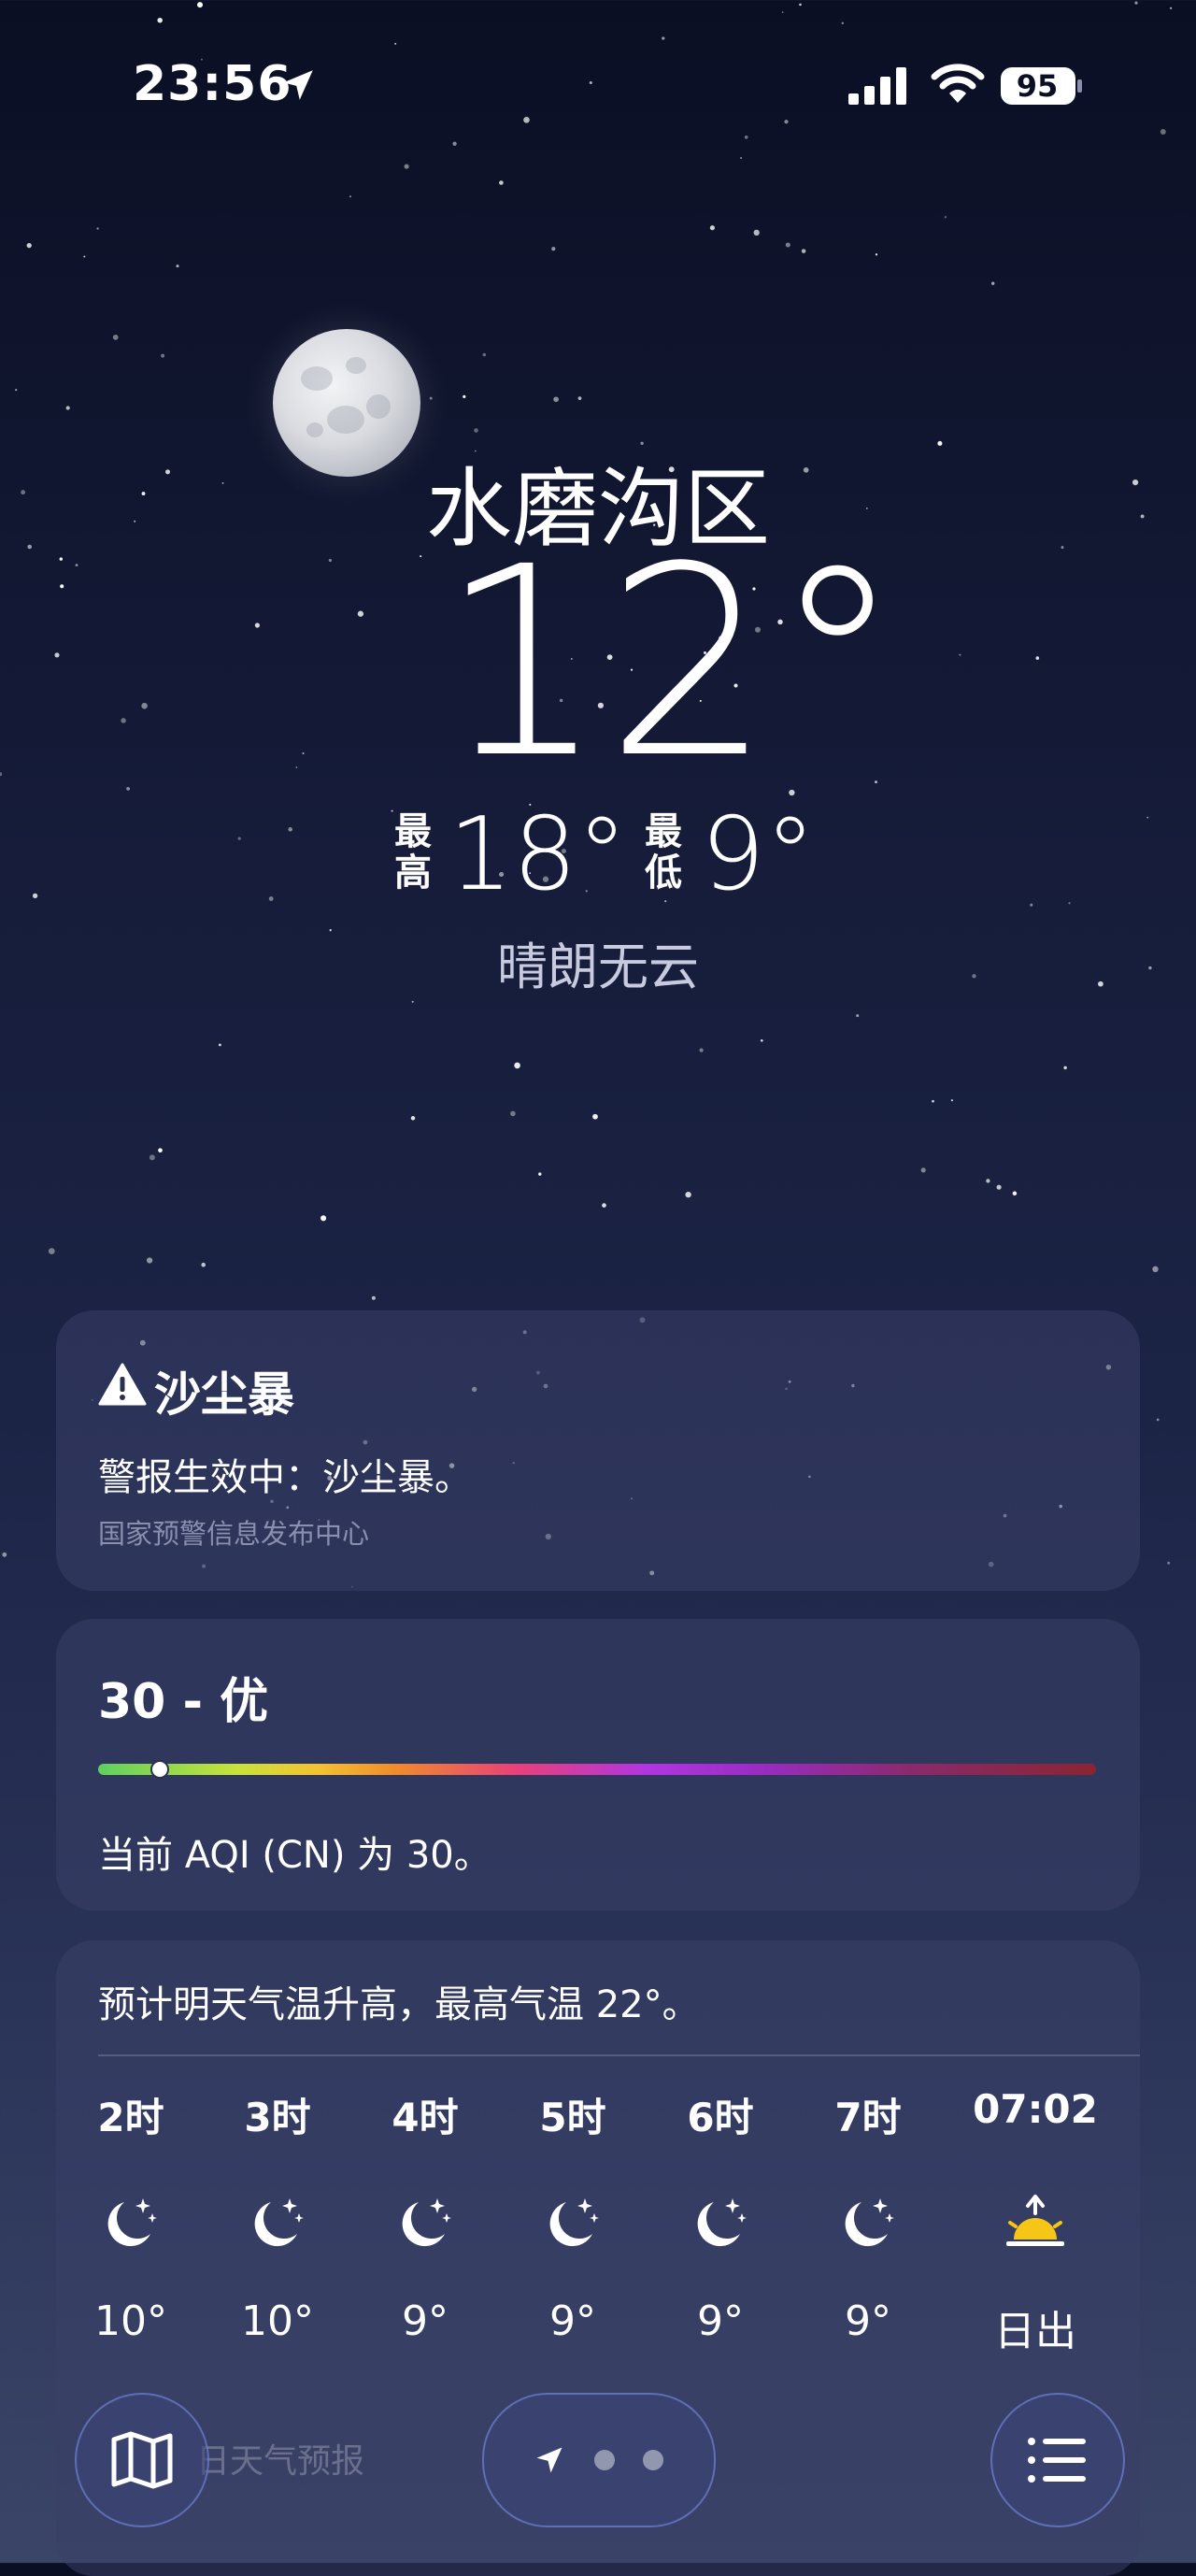 The width and height of the screenshot is (1196, 2576). Describe the element at coordinates (720, 2117) in the screenshot. I see `hour-time: 6时` at that location.